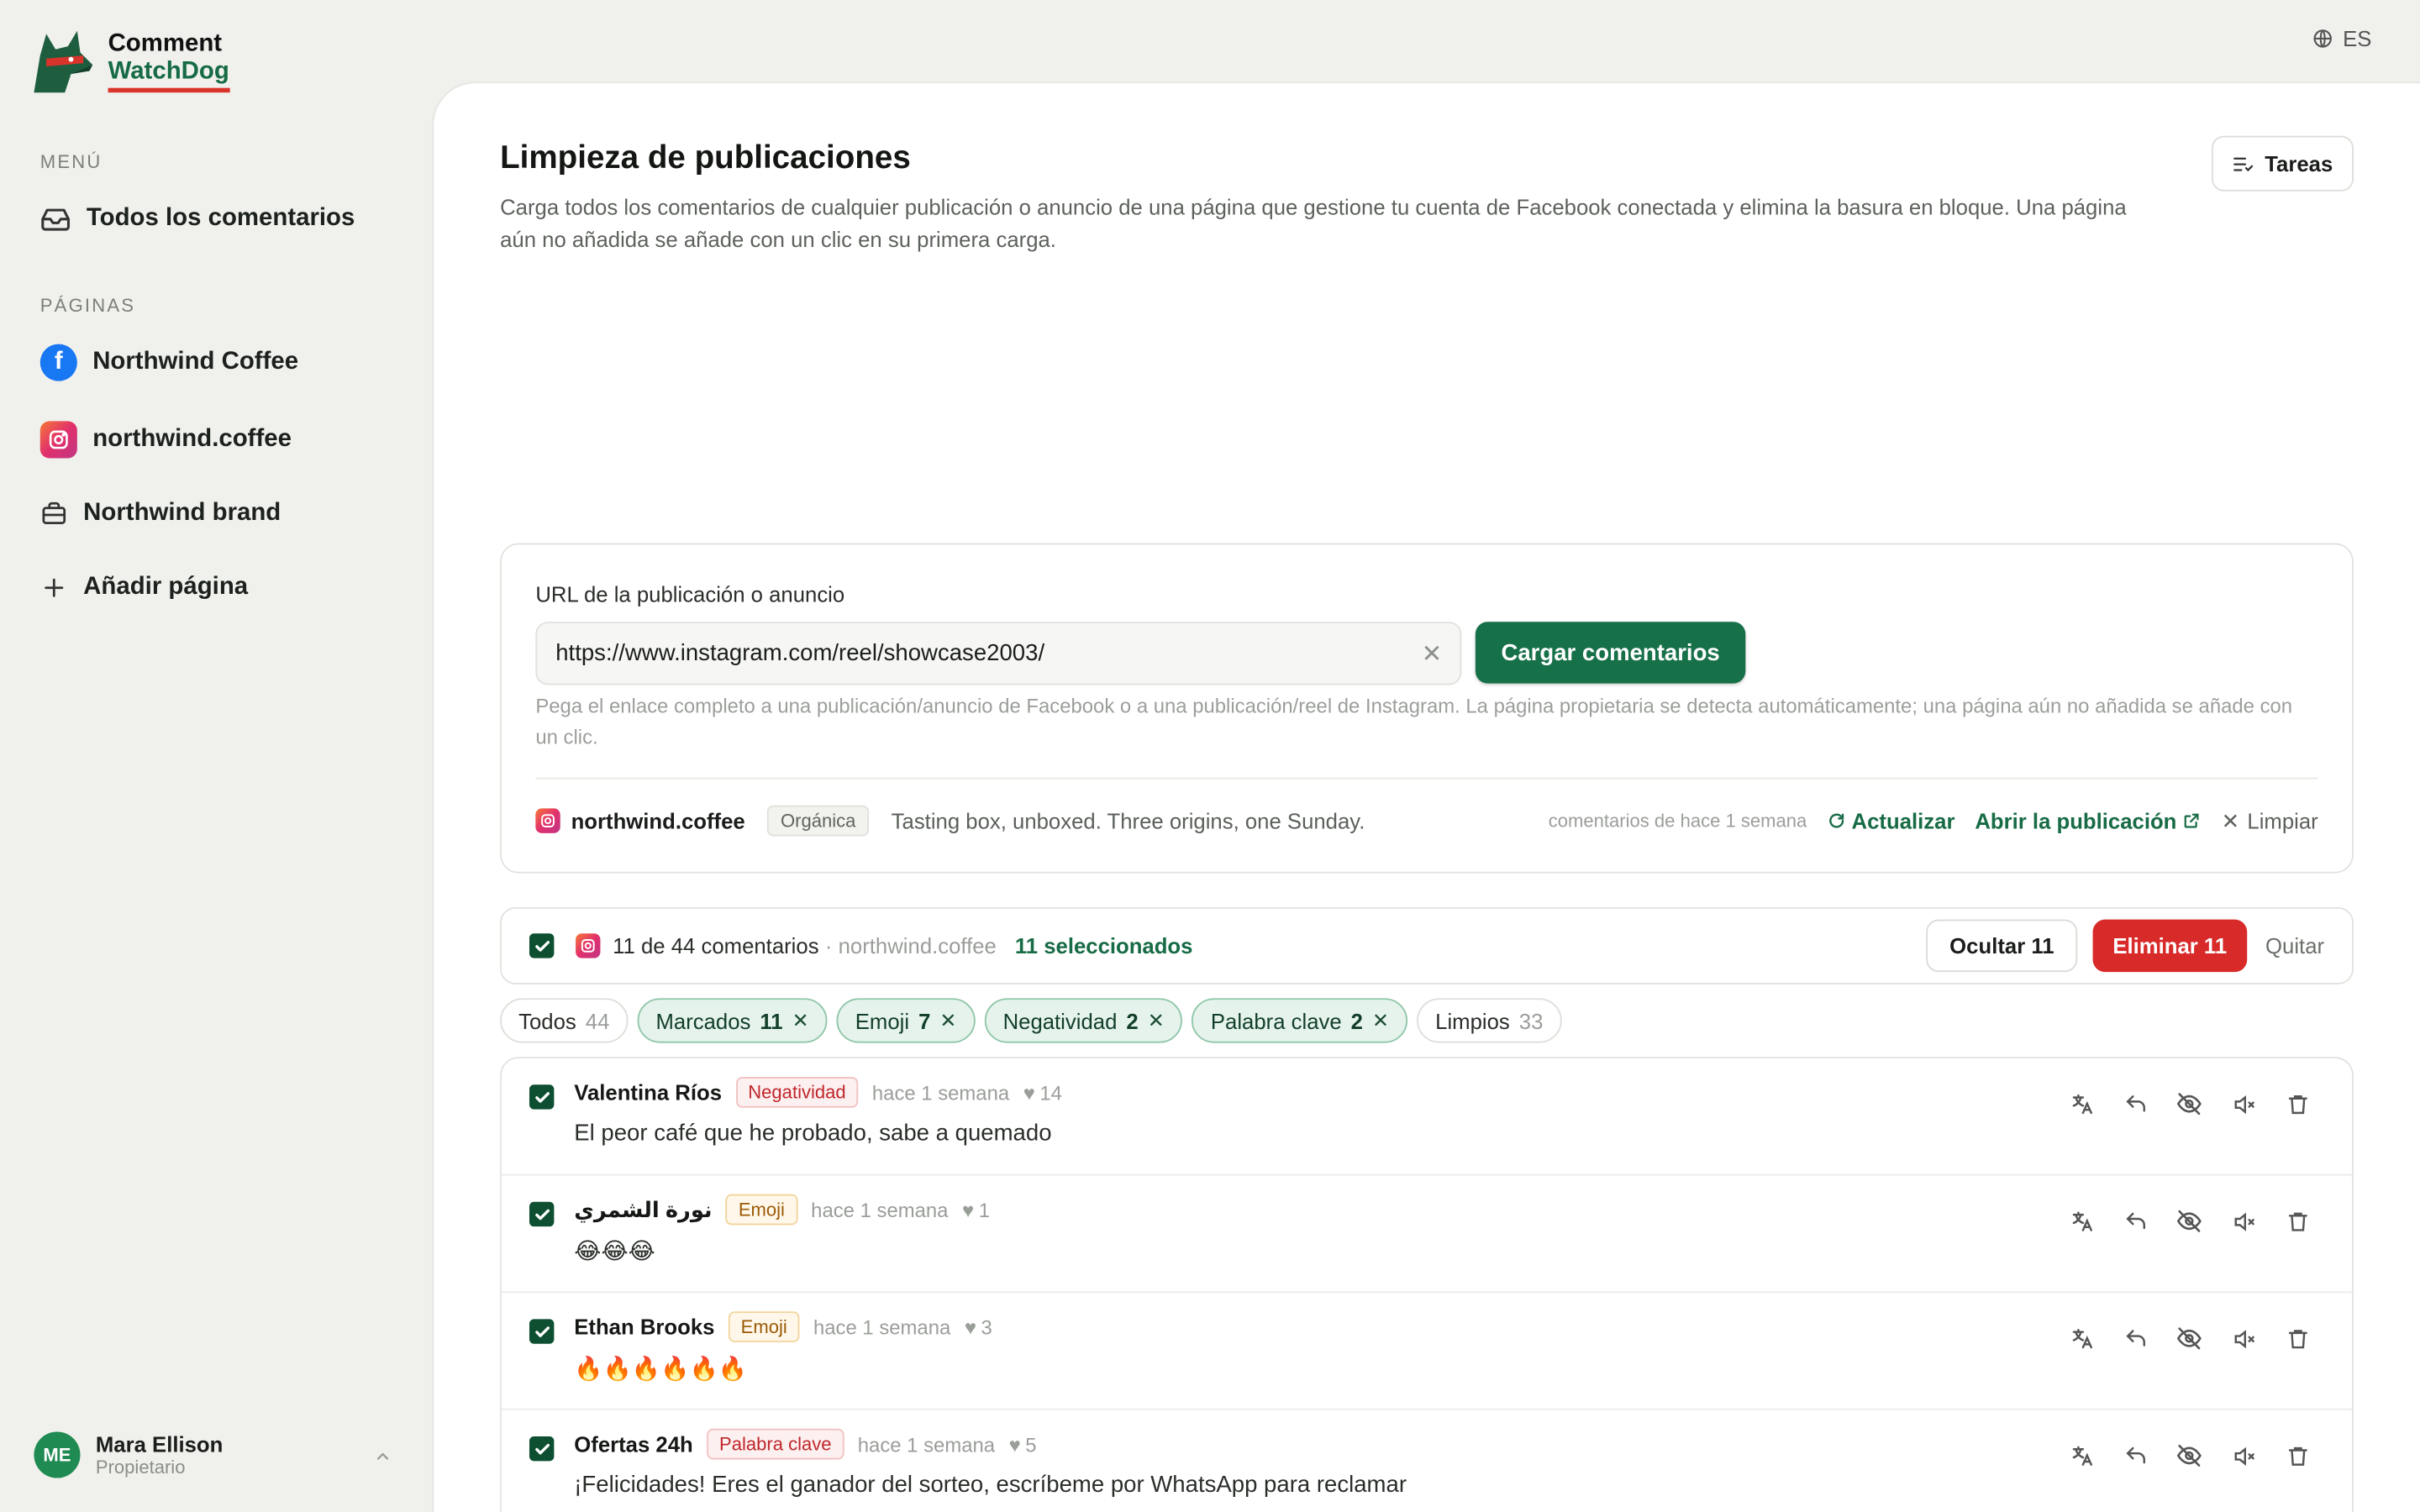  I want to click on check-icon, so click(542, 1214).